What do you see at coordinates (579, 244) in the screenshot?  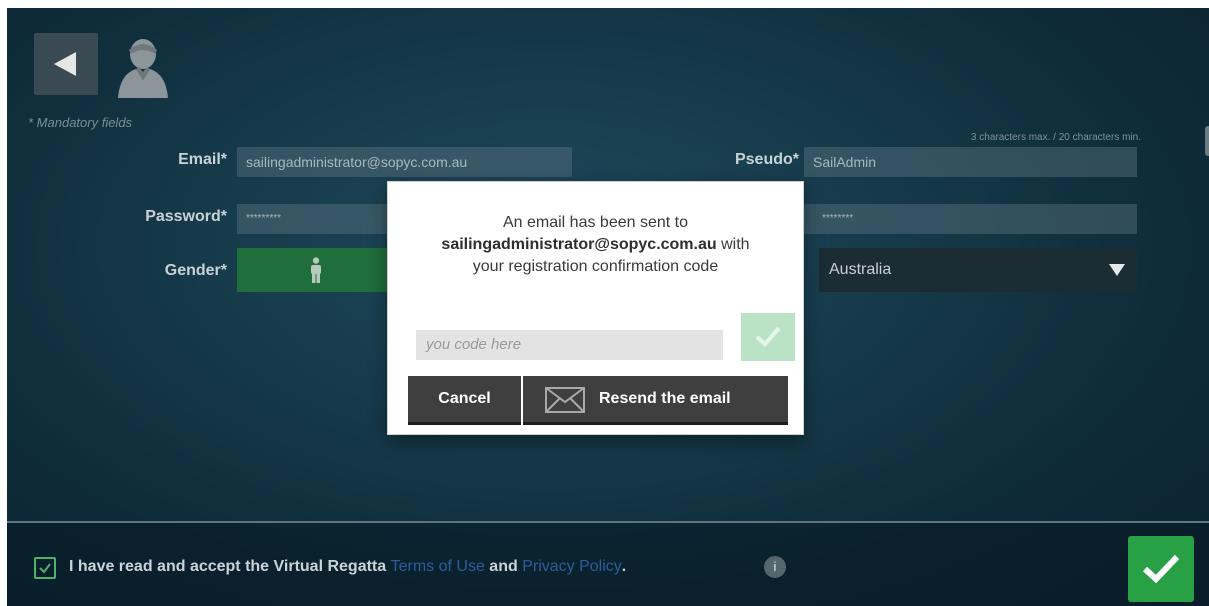 I see `dialog-email: sailingadministrator@sopyc.com.au` at bounding box center [579, 244].